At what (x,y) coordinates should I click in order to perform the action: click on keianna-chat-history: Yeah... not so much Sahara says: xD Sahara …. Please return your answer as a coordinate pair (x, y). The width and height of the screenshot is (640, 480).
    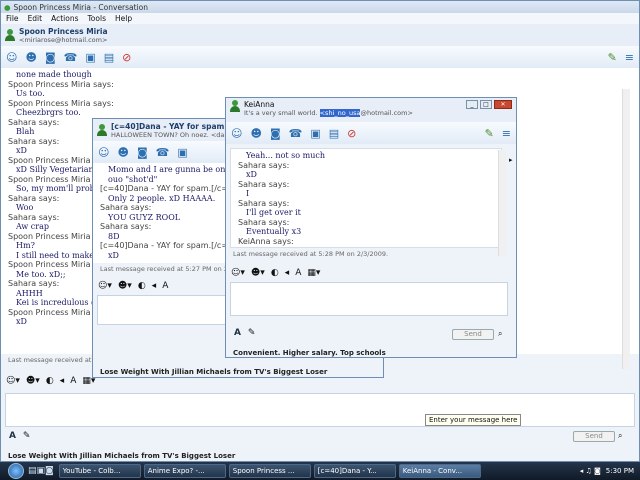
    Looking at the image, I should click on (366, 198).